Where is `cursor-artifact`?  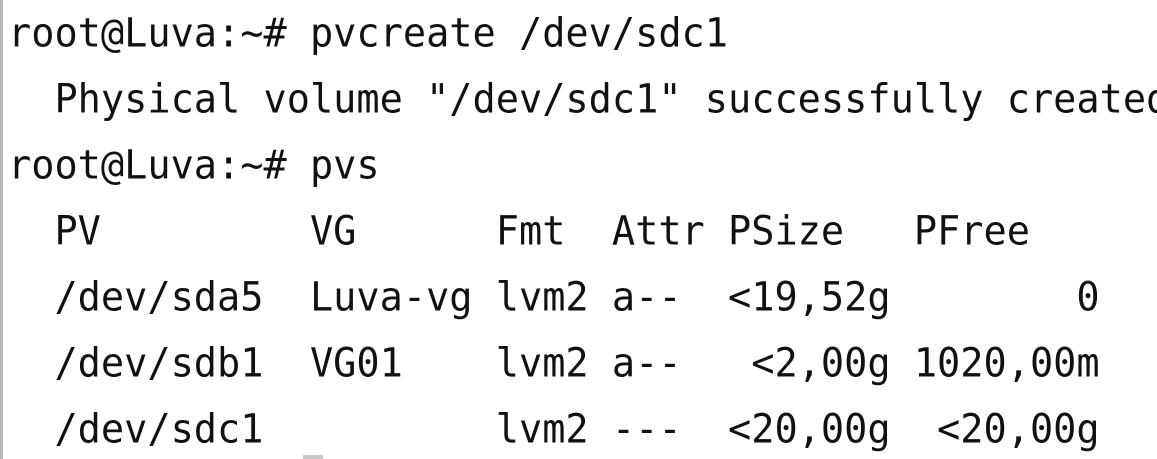 cursor-artifact is located at coordinates (313, 457).